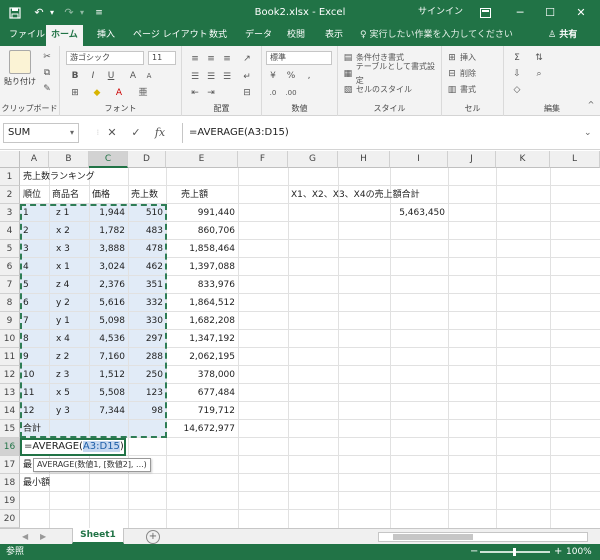 Image resolution: width=600 pixels, height=560 pixels. What do you see at coordinates (10, 159) in the screenshot?
I see `select-all-corner` at bounding box center [10, 159].